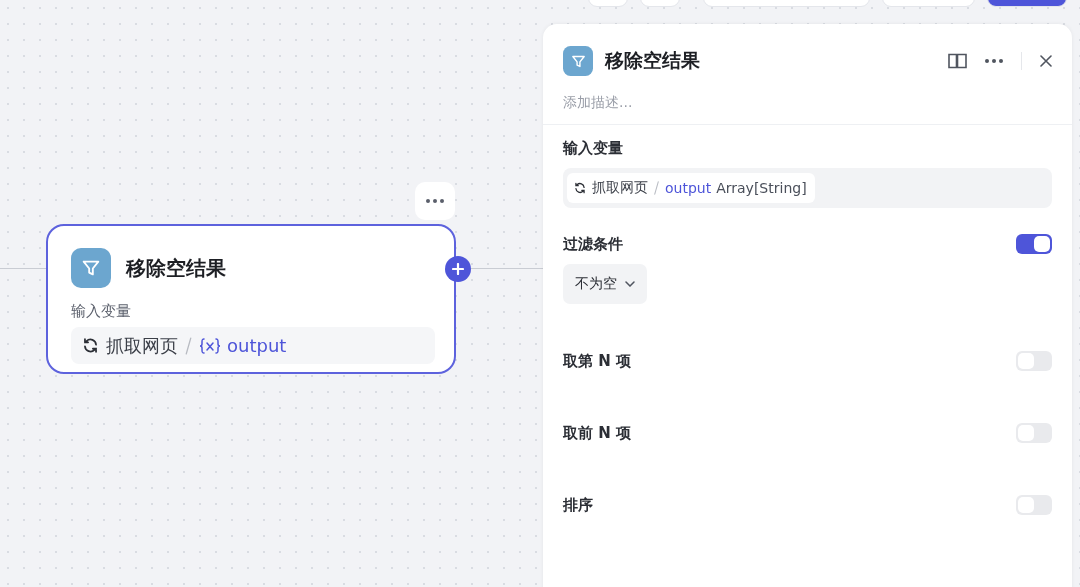  What do you see at coordinates (1046, 61) in the screenshot?
I see `close-icon` at bounding box center [1046, 61].